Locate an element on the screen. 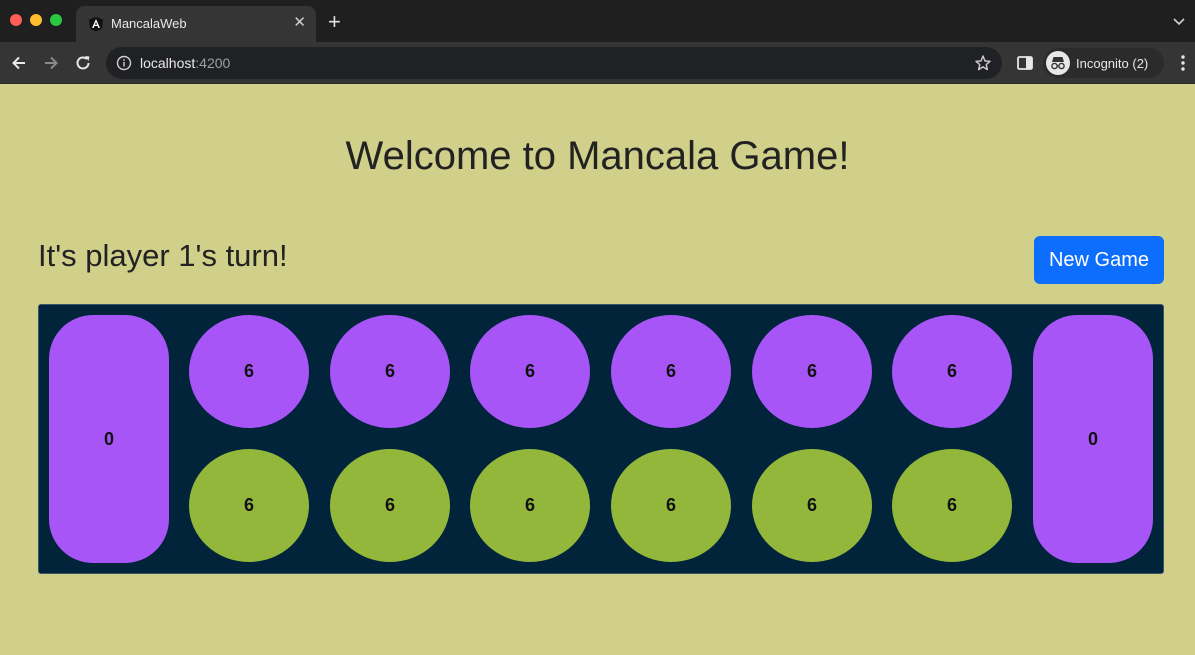 Image resolution: width=1195 pixels, height=655 pixels. maximize-window-button is located at coordinates (56, 20).